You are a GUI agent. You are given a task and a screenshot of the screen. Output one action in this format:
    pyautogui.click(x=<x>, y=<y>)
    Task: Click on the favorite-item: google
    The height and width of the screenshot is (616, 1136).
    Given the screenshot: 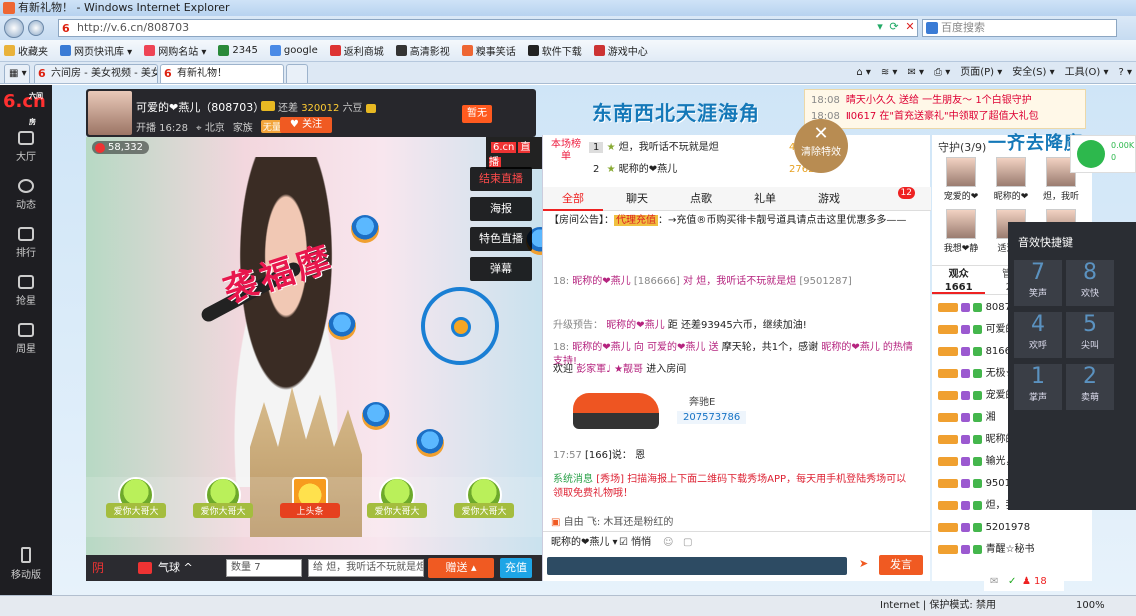 What is the action you would take?
    pyautogui.click(x=293, y=50)
    